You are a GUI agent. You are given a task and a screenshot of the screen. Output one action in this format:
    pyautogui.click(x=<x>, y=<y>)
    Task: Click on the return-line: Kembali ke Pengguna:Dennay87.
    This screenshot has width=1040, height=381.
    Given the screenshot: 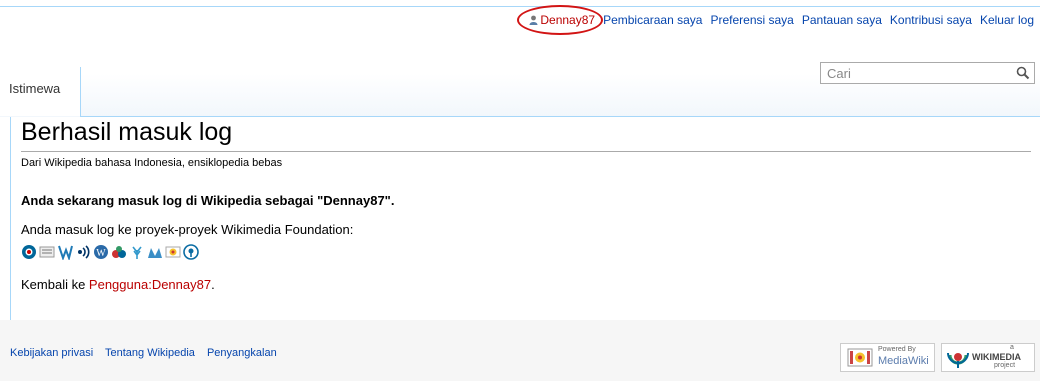 What is the action you would take?
    pyautogui.click(x=118, y=284)
    